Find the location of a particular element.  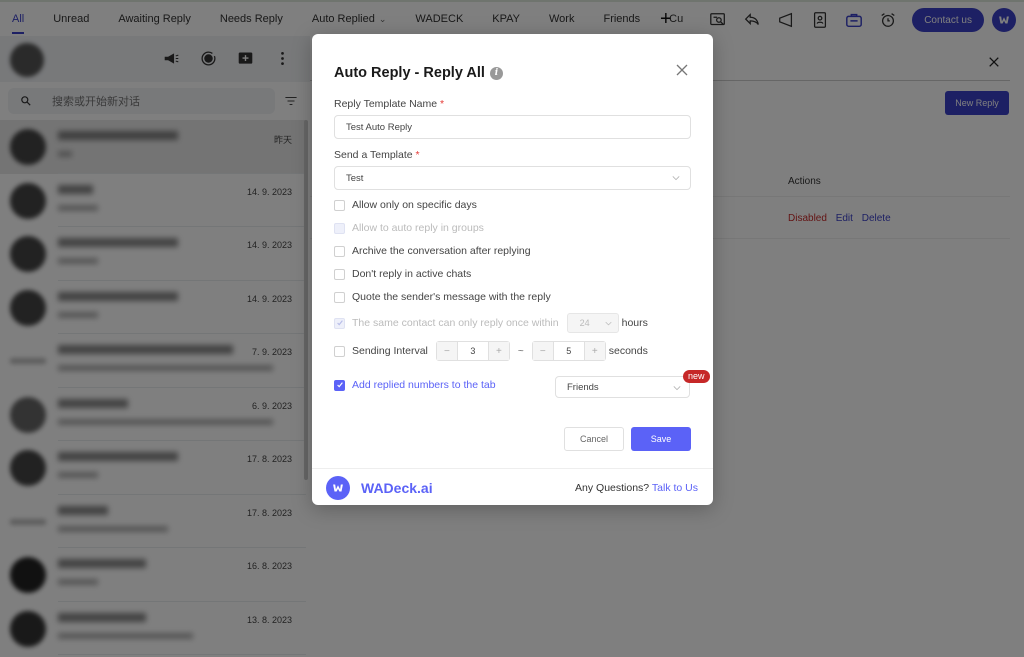

info-icon: i is located at coordinates (496, 73).